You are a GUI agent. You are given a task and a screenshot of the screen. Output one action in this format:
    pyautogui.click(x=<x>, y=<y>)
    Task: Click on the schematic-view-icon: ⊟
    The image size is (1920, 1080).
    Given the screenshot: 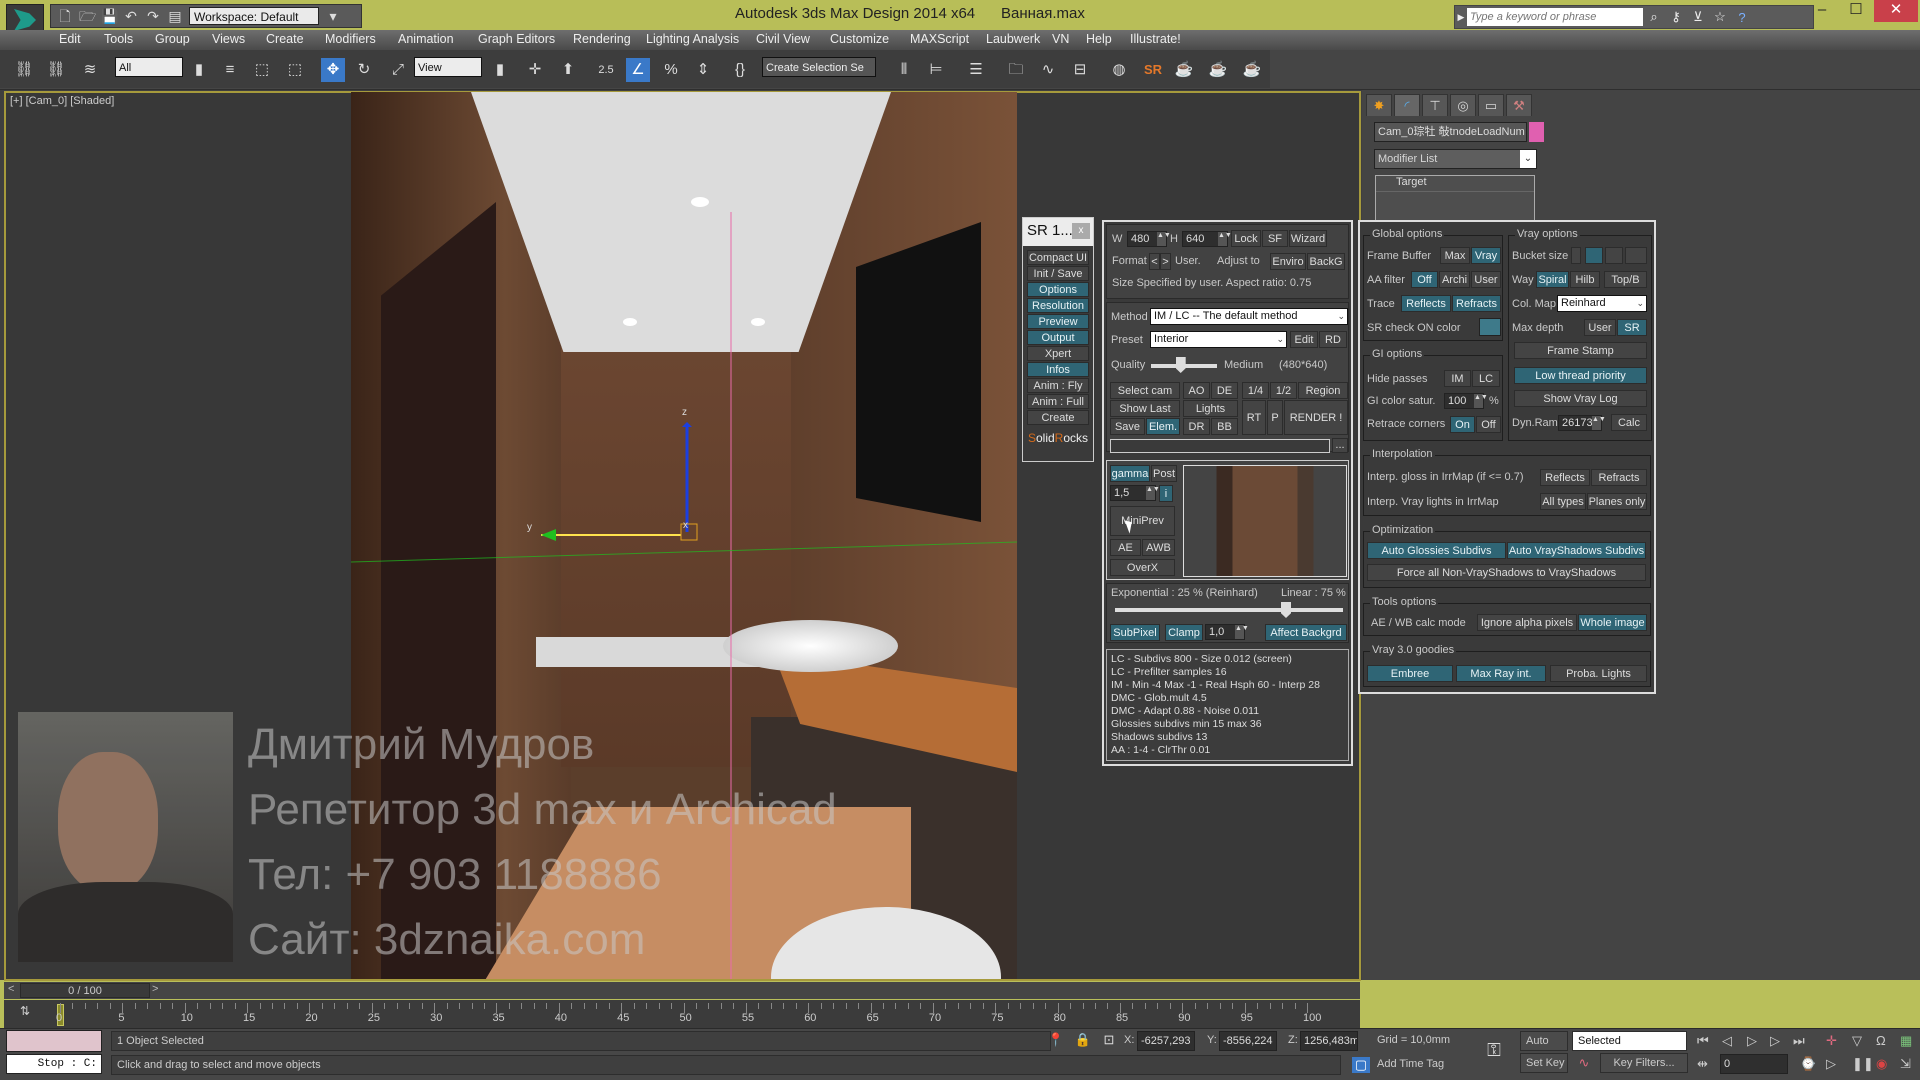 What is the action you would take?
    pyautogui.click(x=1080, y=70)
    